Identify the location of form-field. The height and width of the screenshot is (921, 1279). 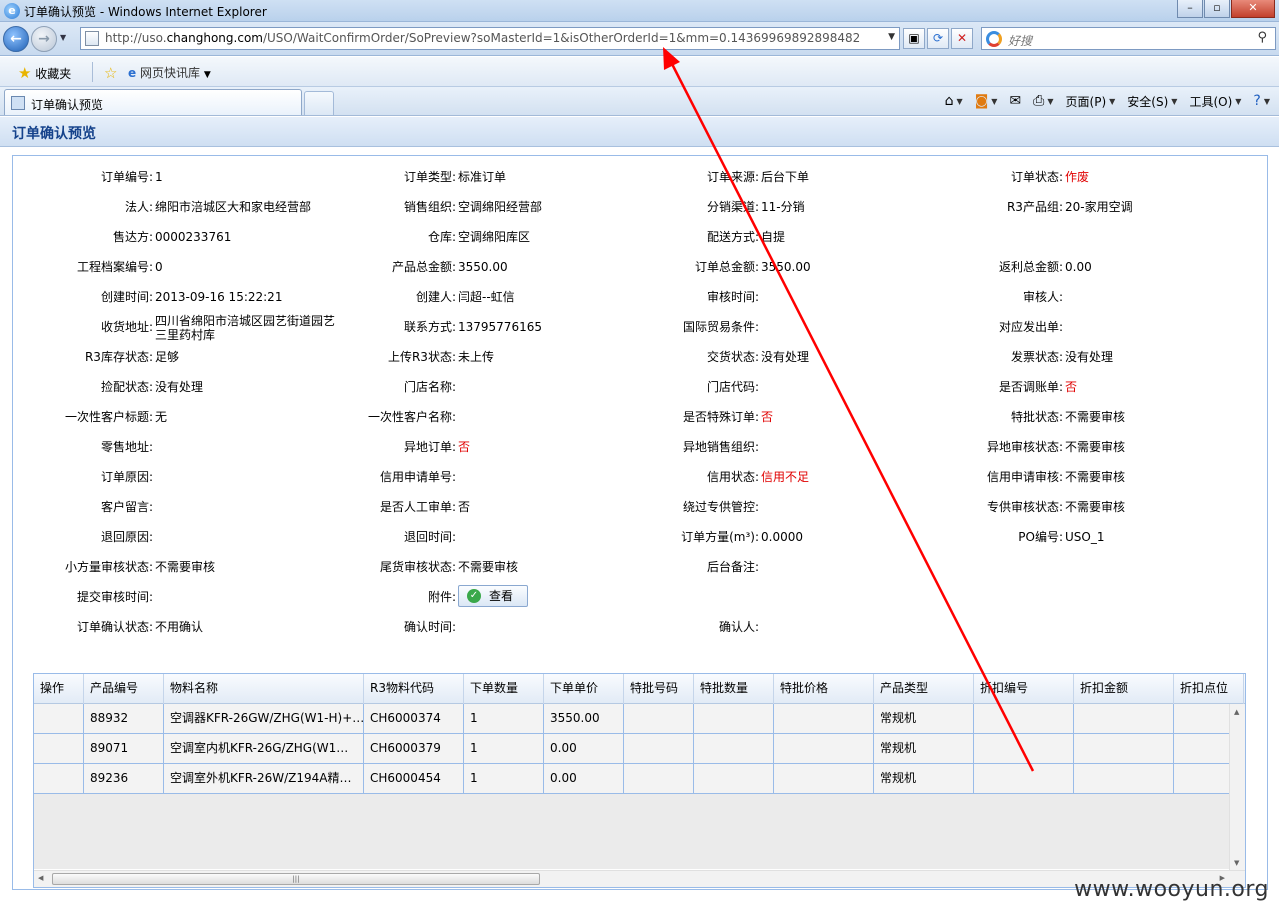
(1074, 600).